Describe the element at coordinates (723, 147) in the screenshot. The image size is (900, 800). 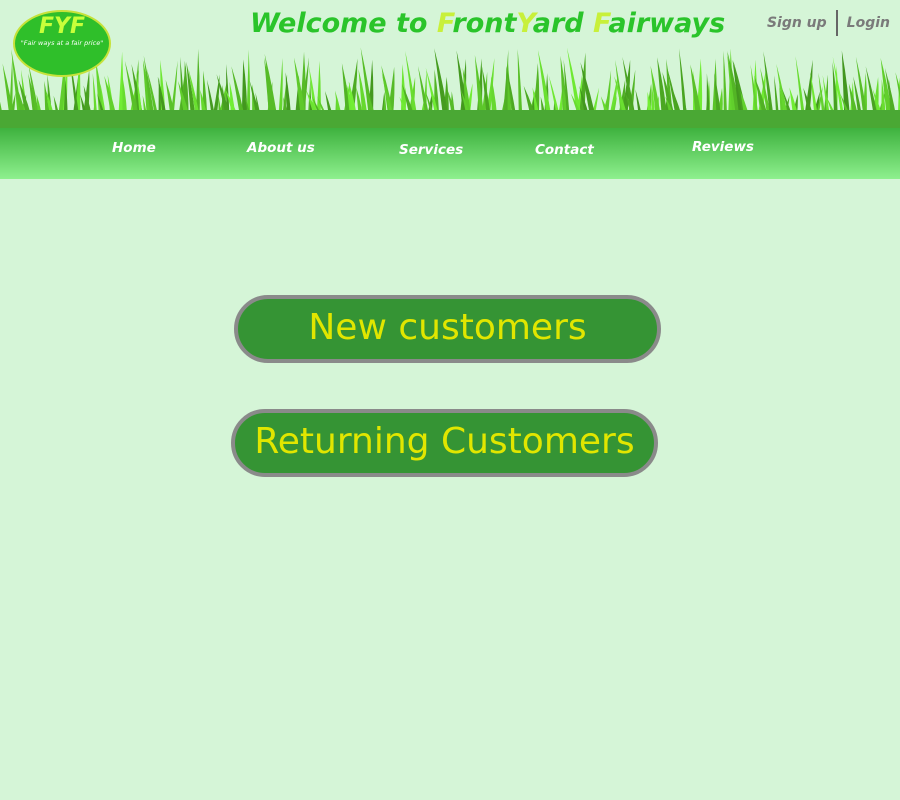
I see `nav-reviews: Reviews` at that location.